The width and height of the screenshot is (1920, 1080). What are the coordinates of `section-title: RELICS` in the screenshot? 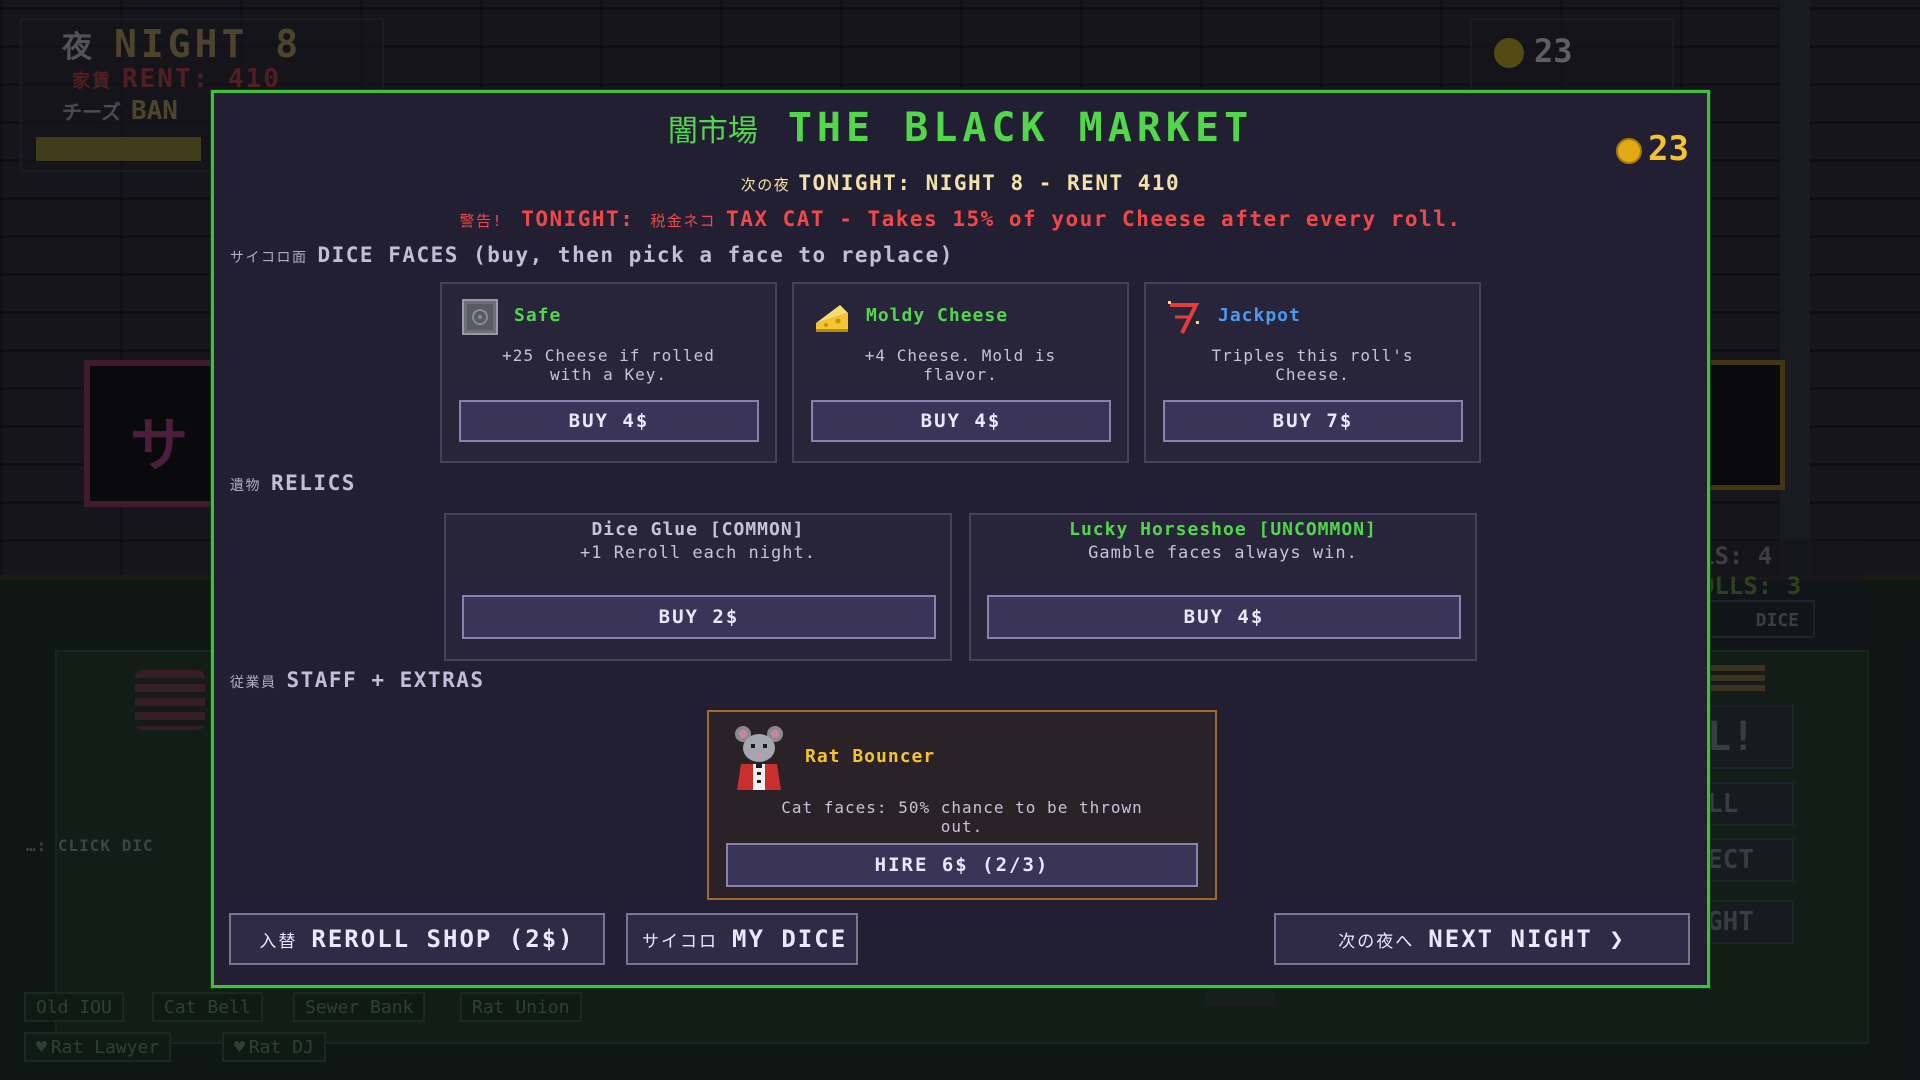 It's located at (313, 483).